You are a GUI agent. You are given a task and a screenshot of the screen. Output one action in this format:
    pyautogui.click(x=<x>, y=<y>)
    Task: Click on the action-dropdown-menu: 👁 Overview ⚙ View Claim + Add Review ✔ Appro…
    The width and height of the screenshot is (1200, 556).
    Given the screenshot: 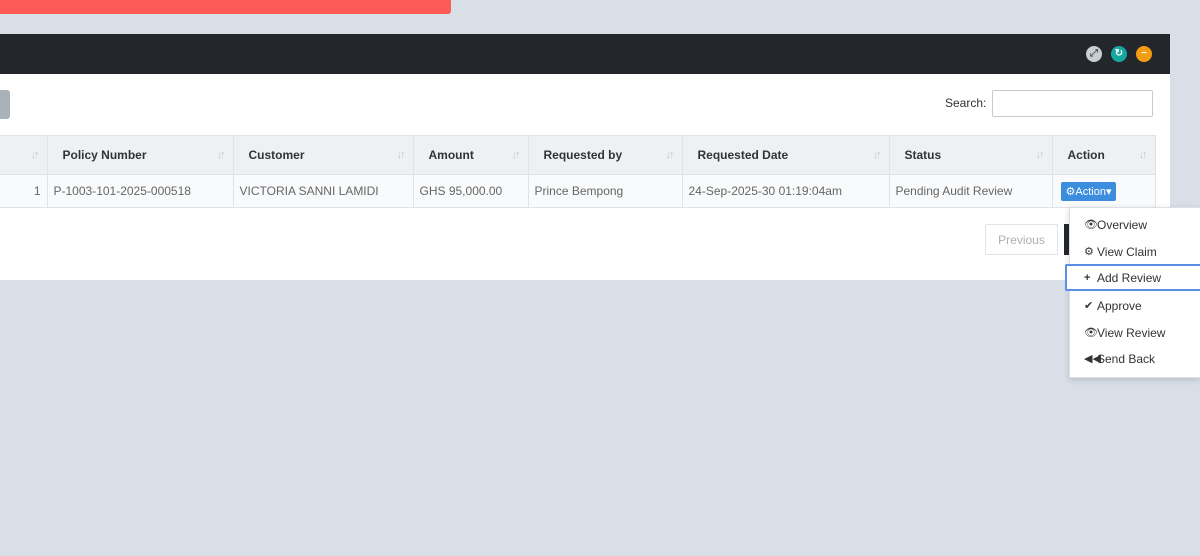 What is the action you would take?
    pyautogui.click(x=1132, y=292)
    